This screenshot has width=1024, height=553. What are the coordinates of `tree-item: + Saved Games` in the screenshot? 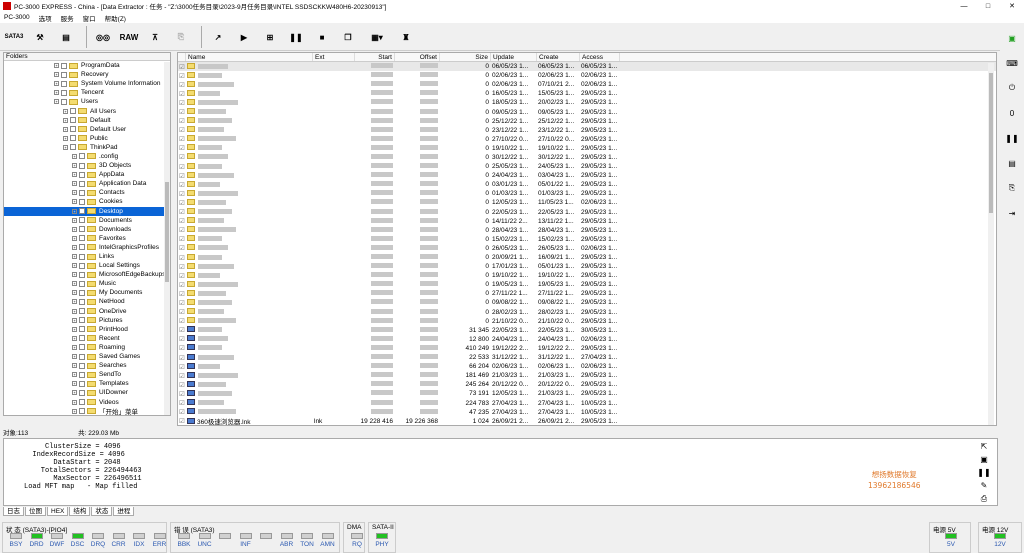 It's located at (87, 356).